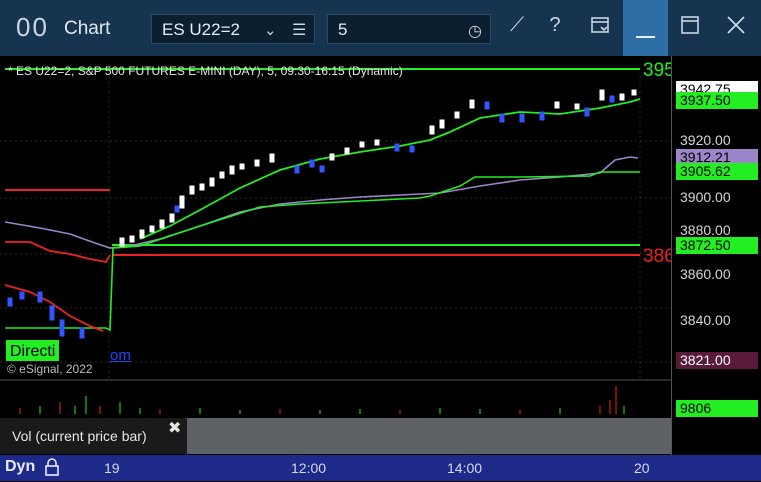 Image resolution: width=761 pixels, height=482 pixels. What do you see at coordinates (299, 30) in the screenshot?
I see `list-icon: ☰` at bounding box center [299, 30].